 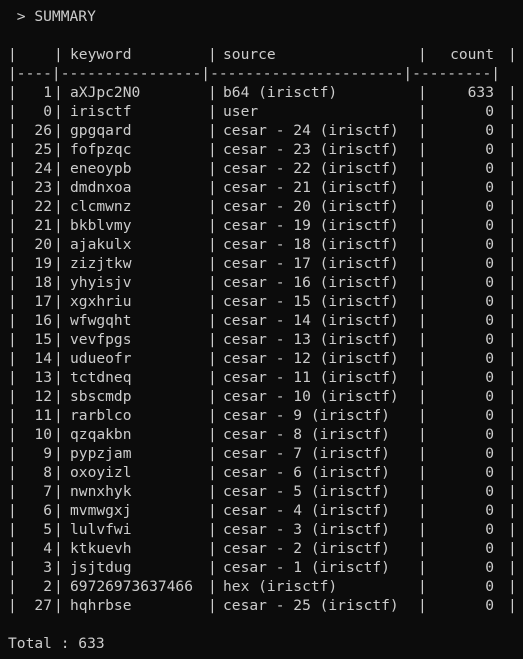 I want to click on row-source: cesar - 13 (irisctf), so click(x=311, y=339).